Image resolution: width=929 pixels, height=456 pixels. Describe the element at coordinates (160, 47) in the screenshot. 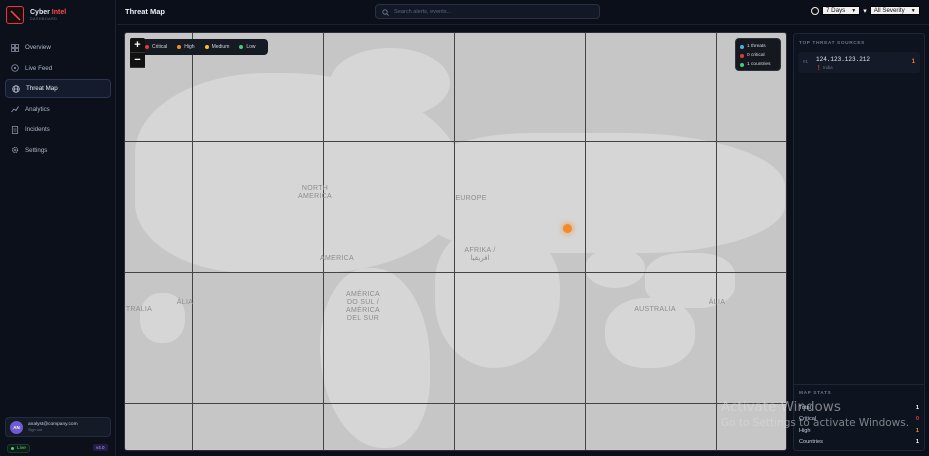

I see `legend-label: Critical` at that location.